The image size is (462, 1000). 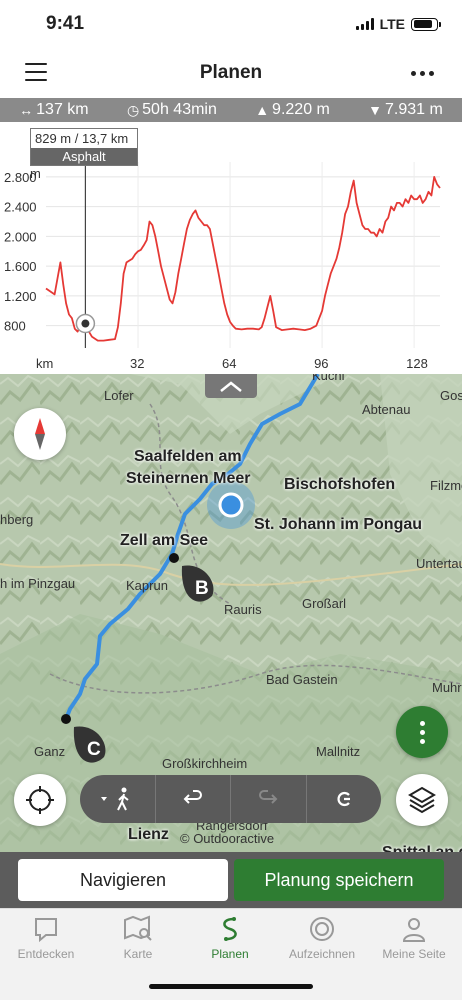 What do you see at coordinates (138, 954) in the screenshot?
I see `tab-label: Karte` at bounding box center [138, 954].